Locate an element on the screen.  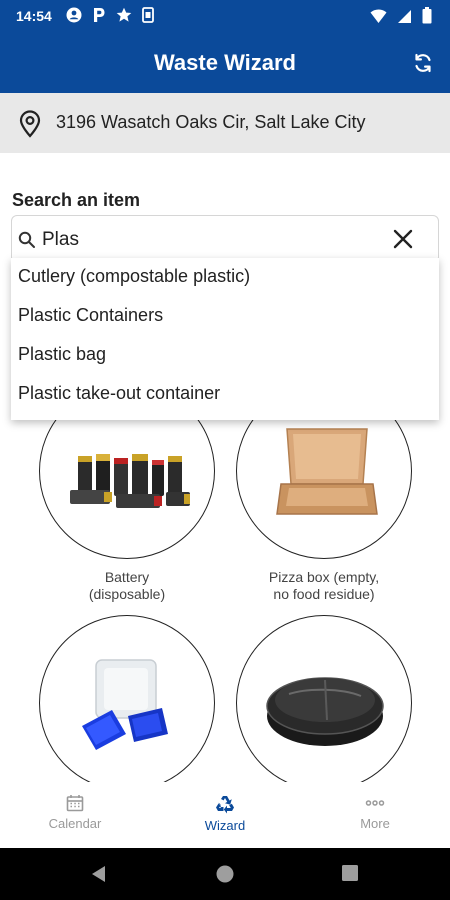
item-label-line: (disposable) is located at coordinates (127, 594).